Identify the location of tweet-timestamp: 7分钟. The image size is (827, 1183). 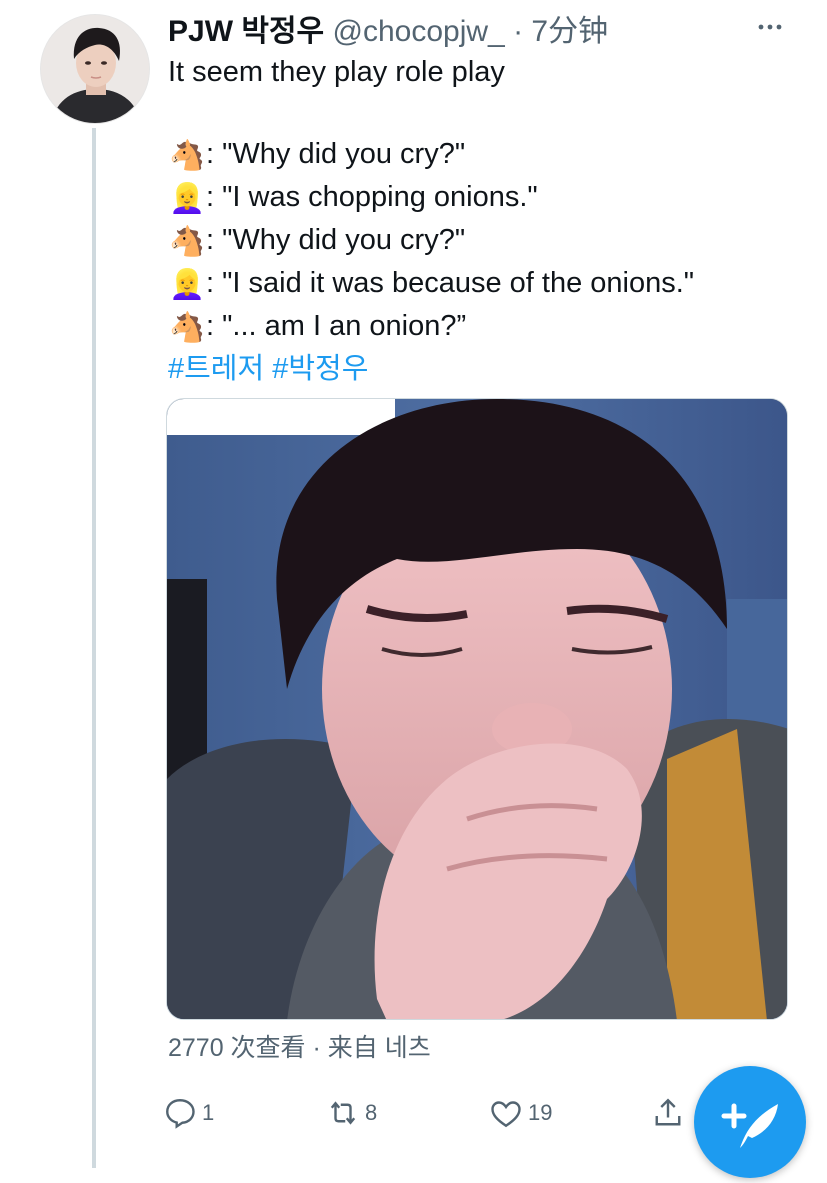
(569, 31).